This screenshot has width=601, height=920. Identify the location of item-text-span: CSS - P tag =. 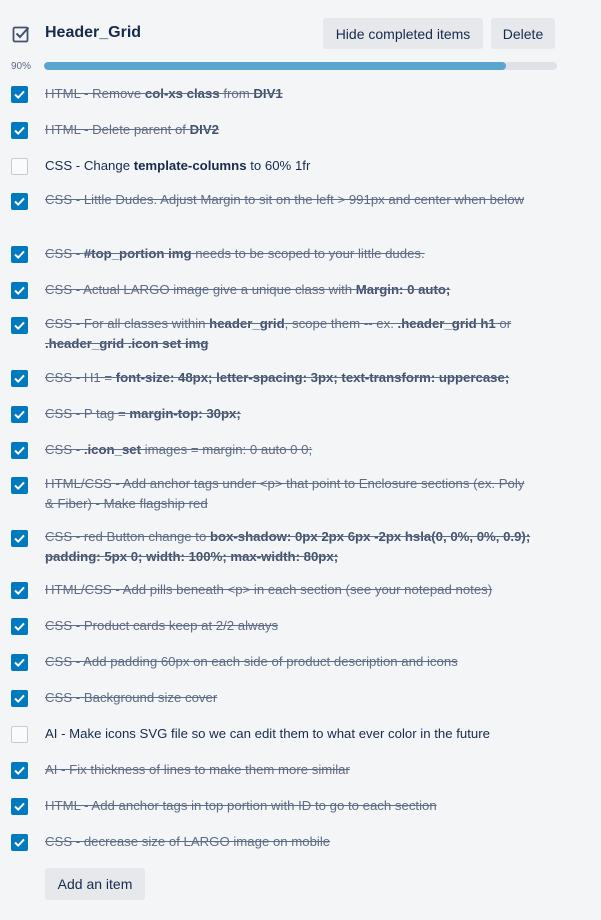
(87, 413).